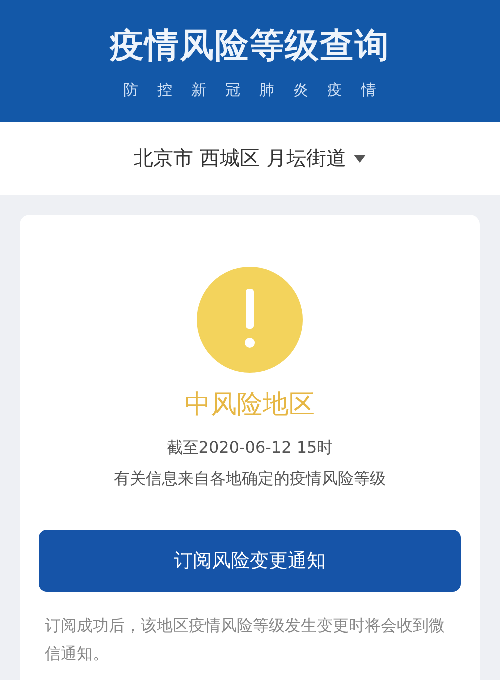 The height and width of the screenshot is (680, 500). What do you see at coordinates (250, 448) in the screenshot?
I see `update-time: 截至2020-06-12 15时` at bounding box center [250, 448].